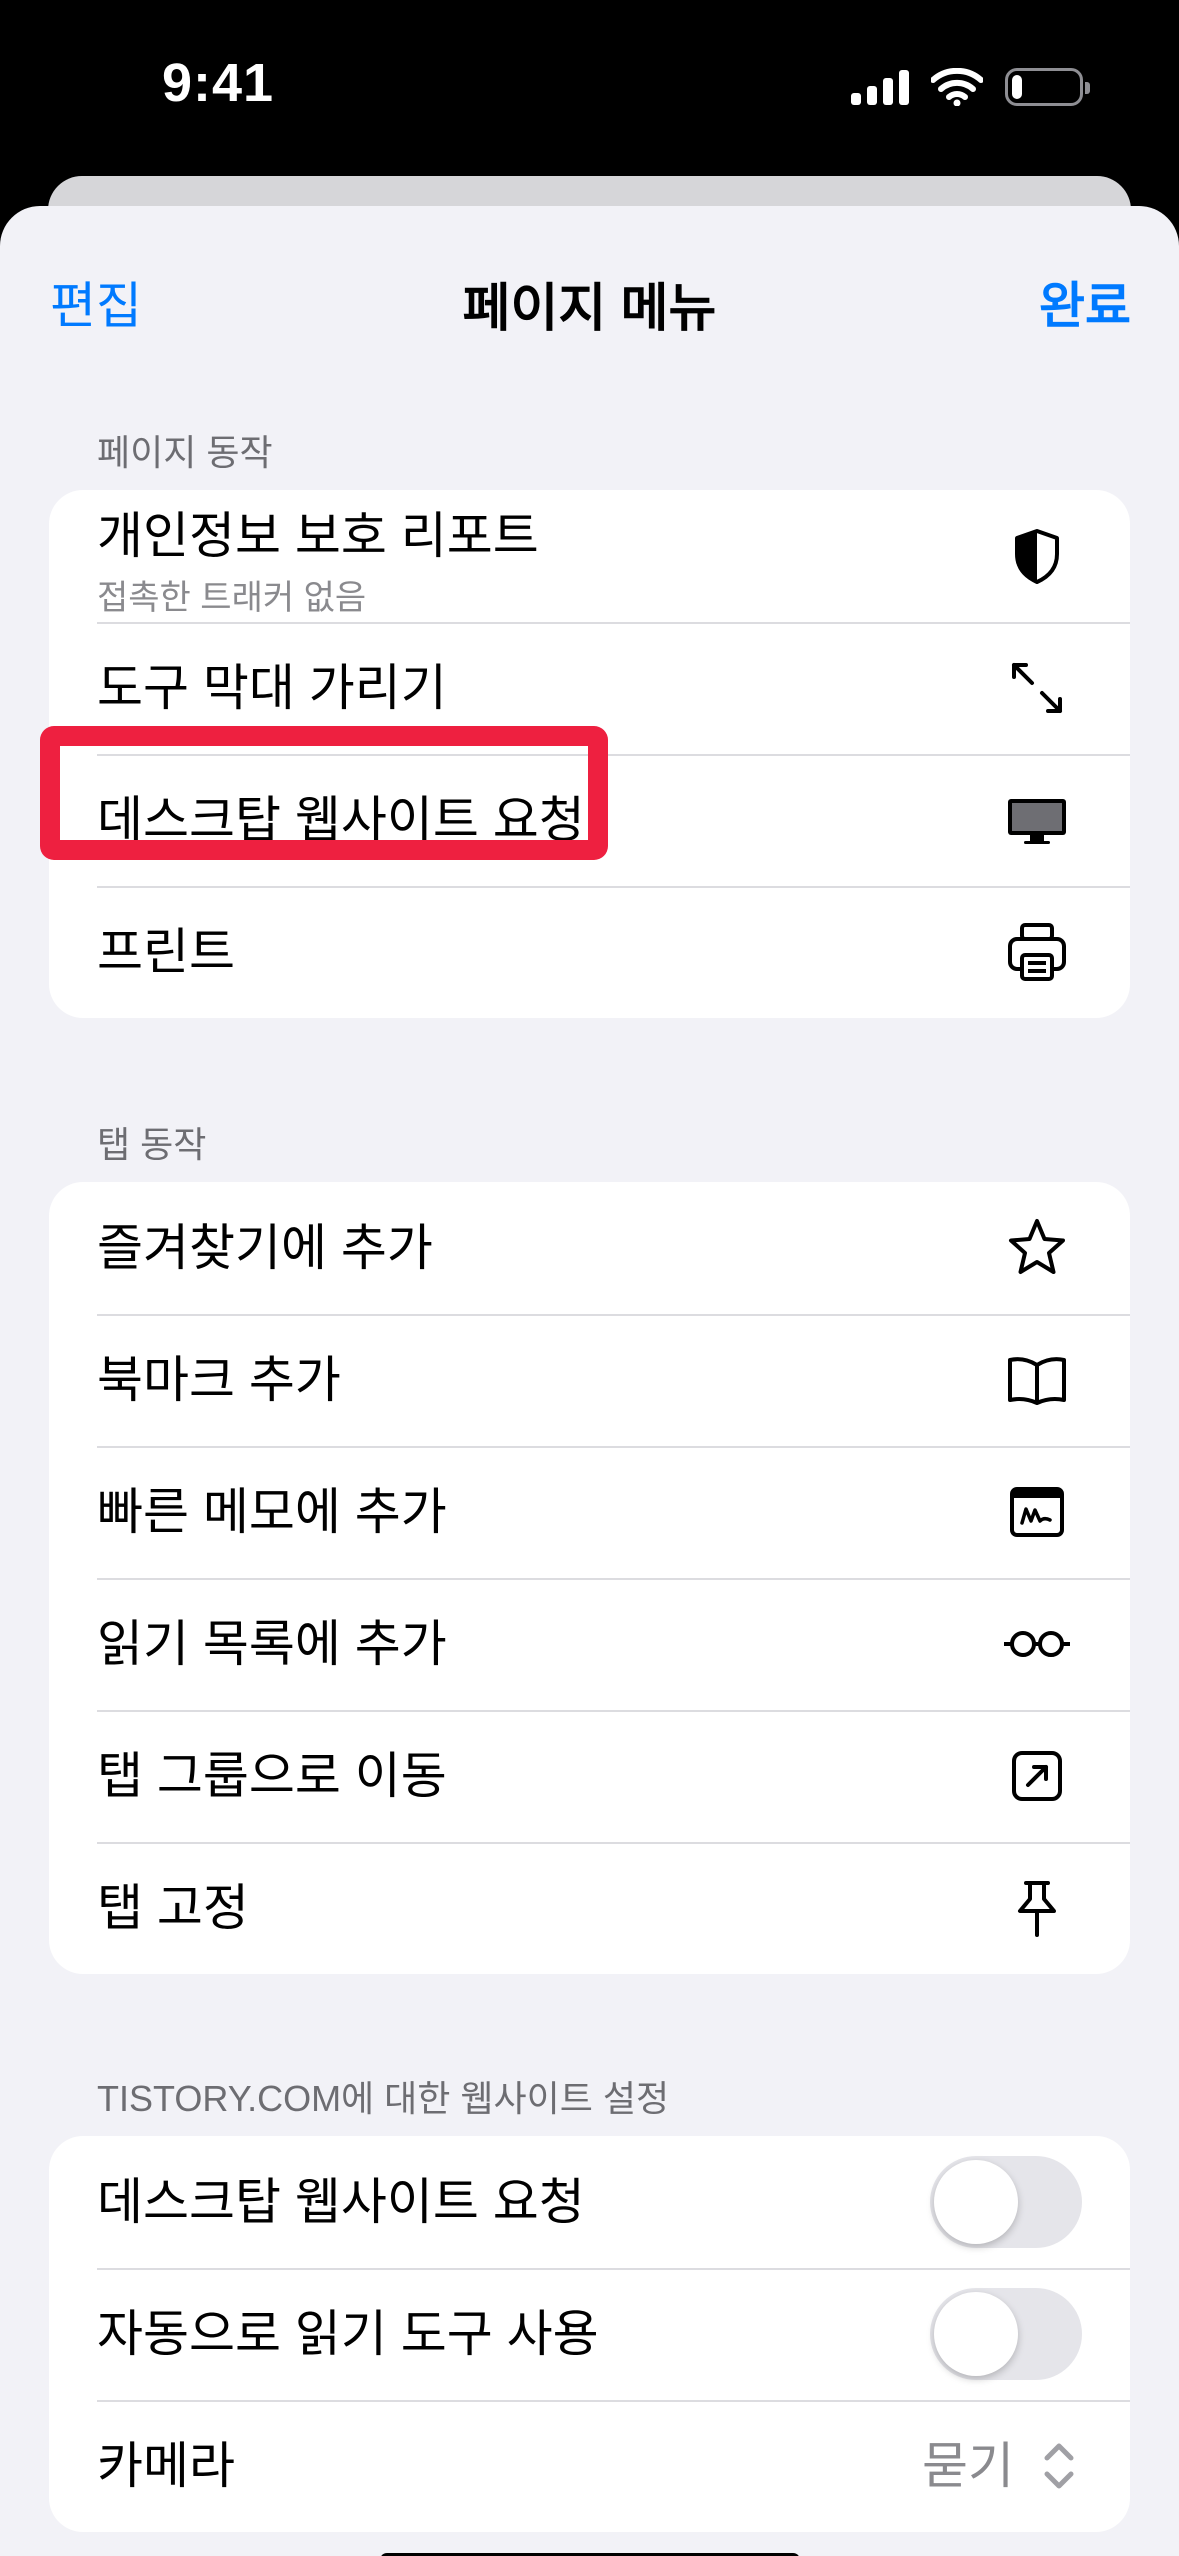 The height and width of the screenshot is (2556, 1179). I want to click on pin-tab-row: 탭 고정, so click(589, 1908).